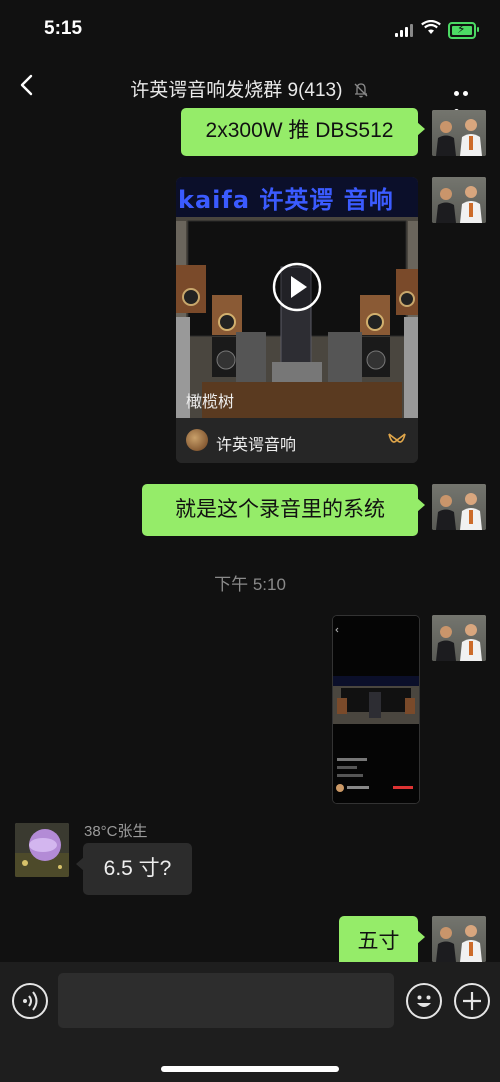 This screenshot has height=1082, width=500. What do you see at coordinates (431, 27) in the screenshot?
I see `wifi-icon` at bounding box center [431, 27].